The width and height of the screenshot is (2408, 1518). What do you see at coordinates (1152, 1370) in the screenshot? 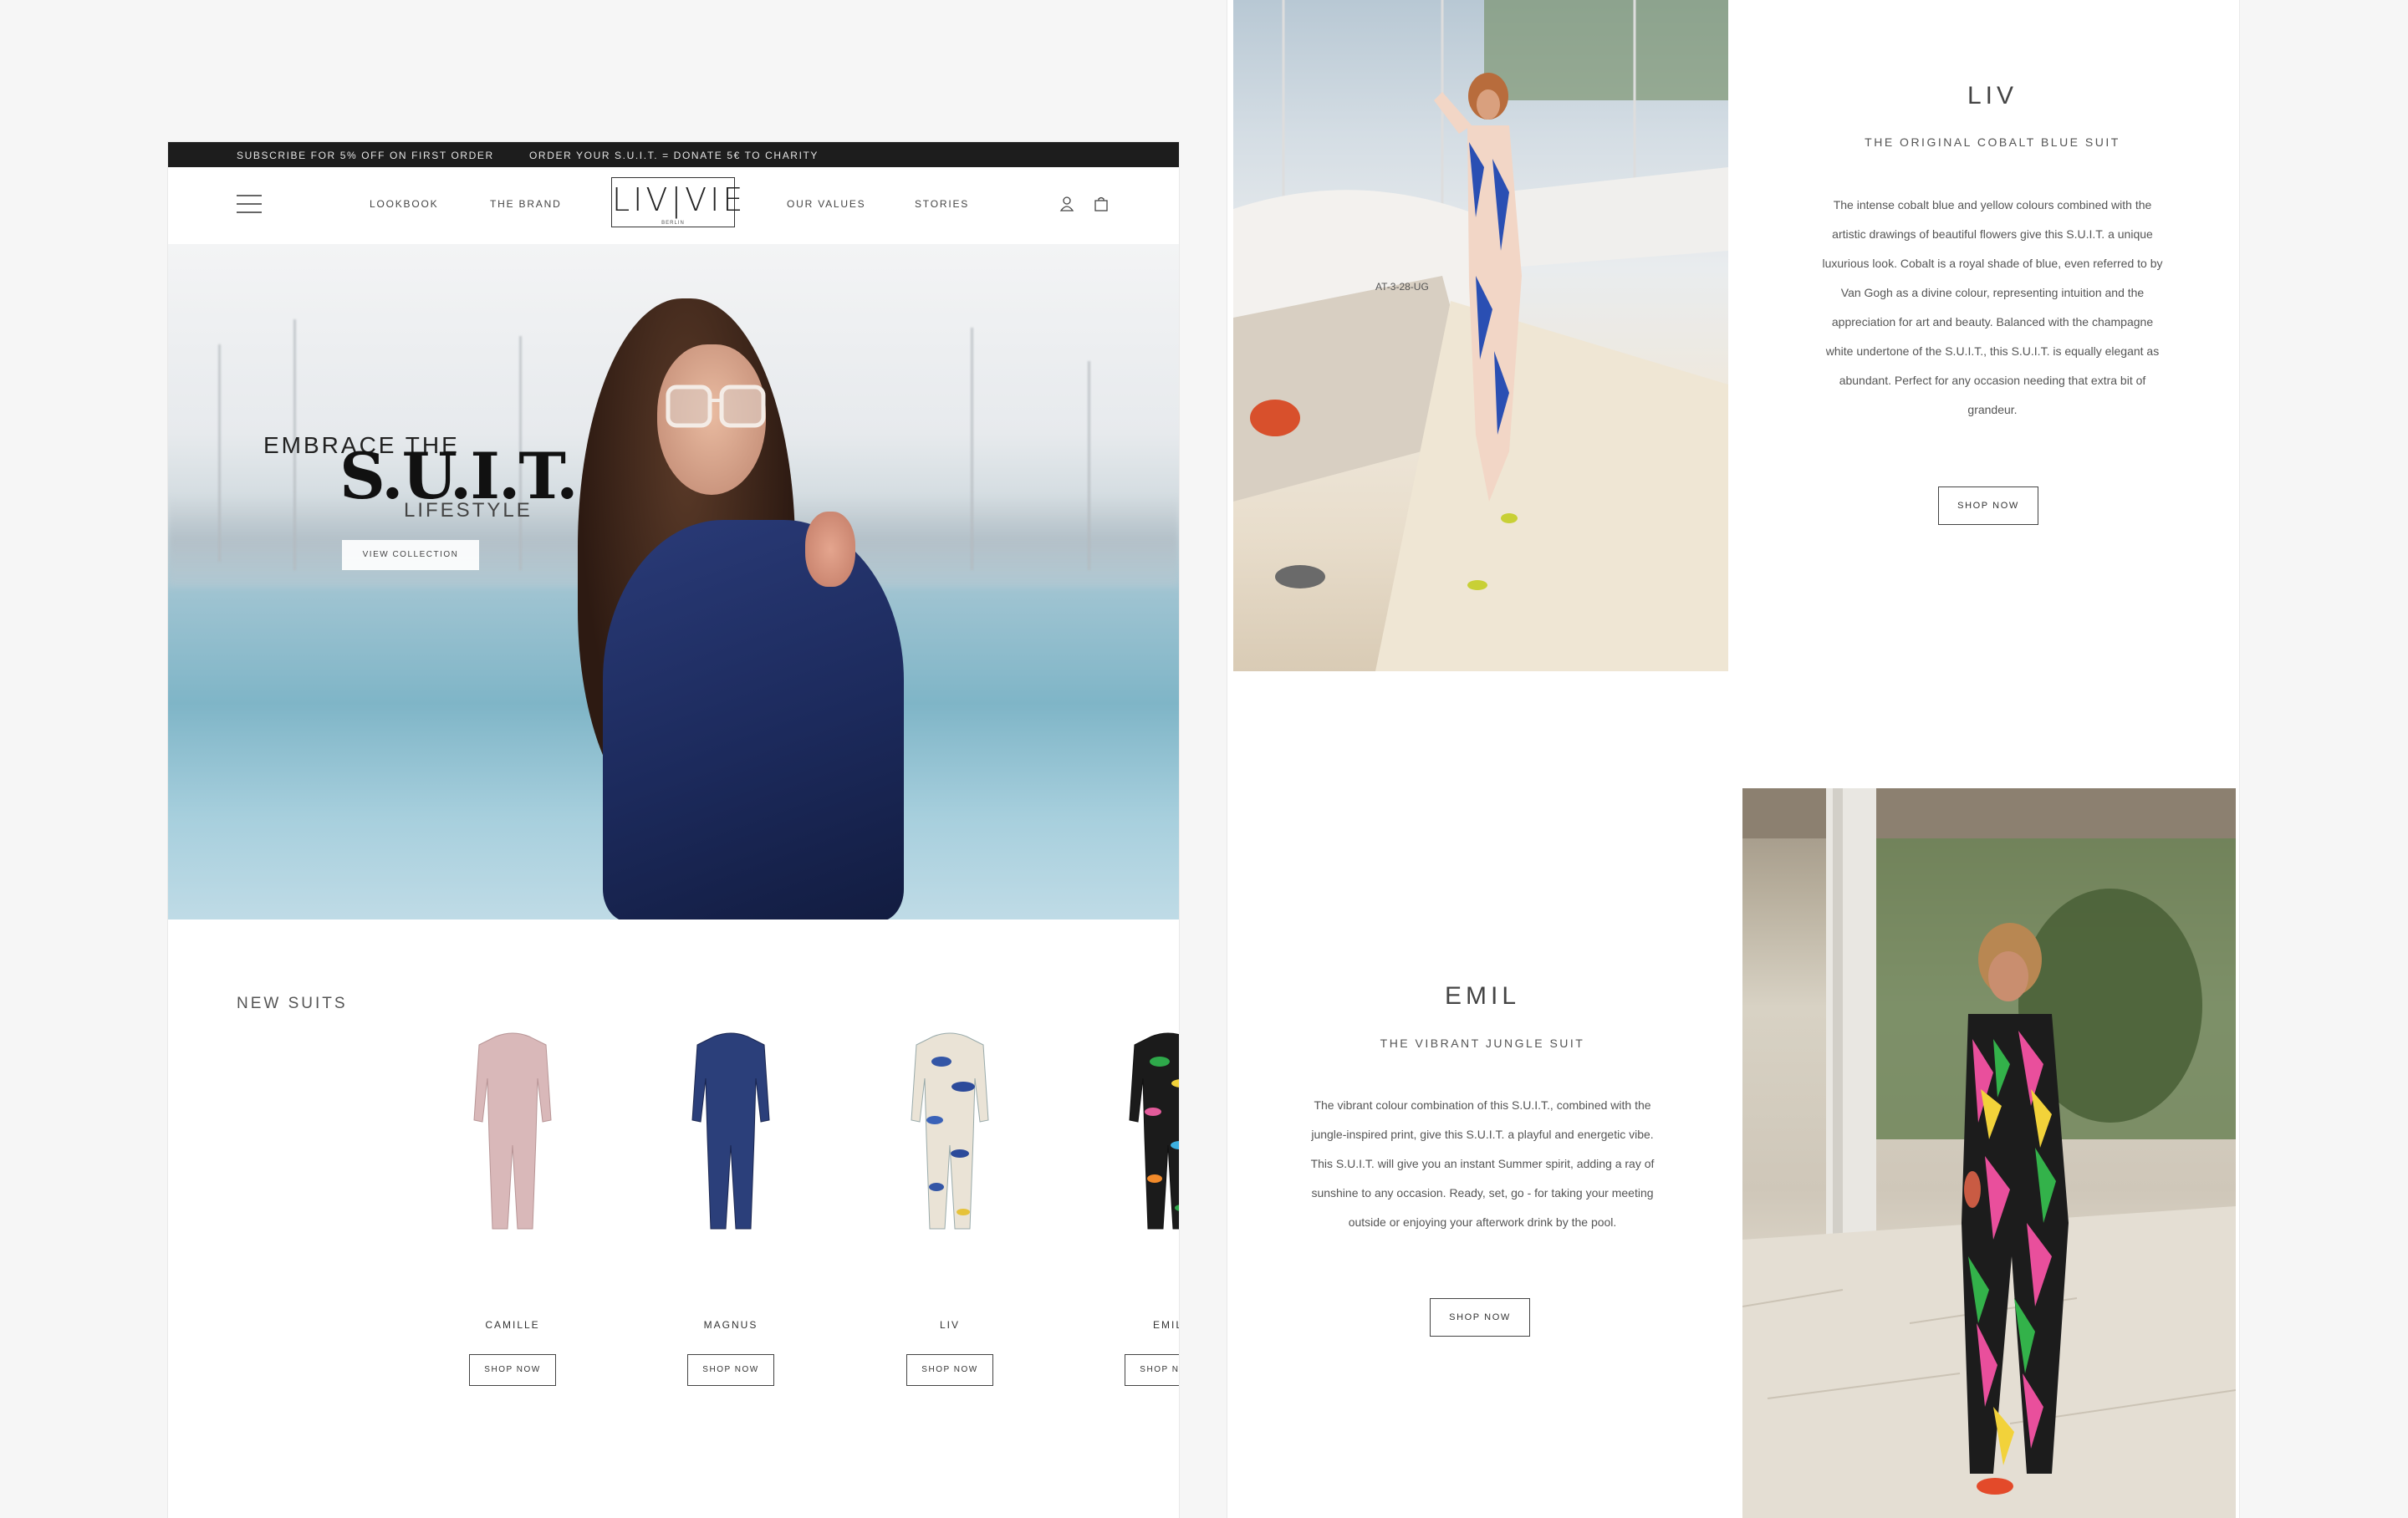
I see `shop-now-emil-button: SHOP NOW` at bounding box center [1152, 1370].